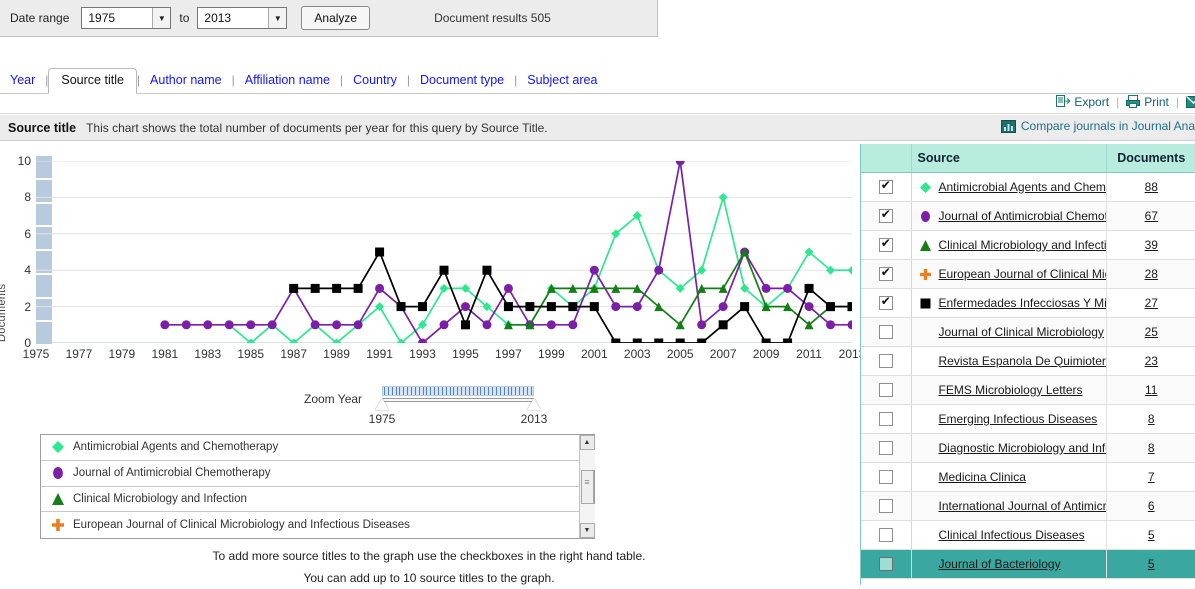 This screenshot has width=1195, height=589. What do you see at coordinates (1011, 390) in the screenshot?
I see `source-link: FEMS Microbiology Letters` at bounding box center [1011, 390].